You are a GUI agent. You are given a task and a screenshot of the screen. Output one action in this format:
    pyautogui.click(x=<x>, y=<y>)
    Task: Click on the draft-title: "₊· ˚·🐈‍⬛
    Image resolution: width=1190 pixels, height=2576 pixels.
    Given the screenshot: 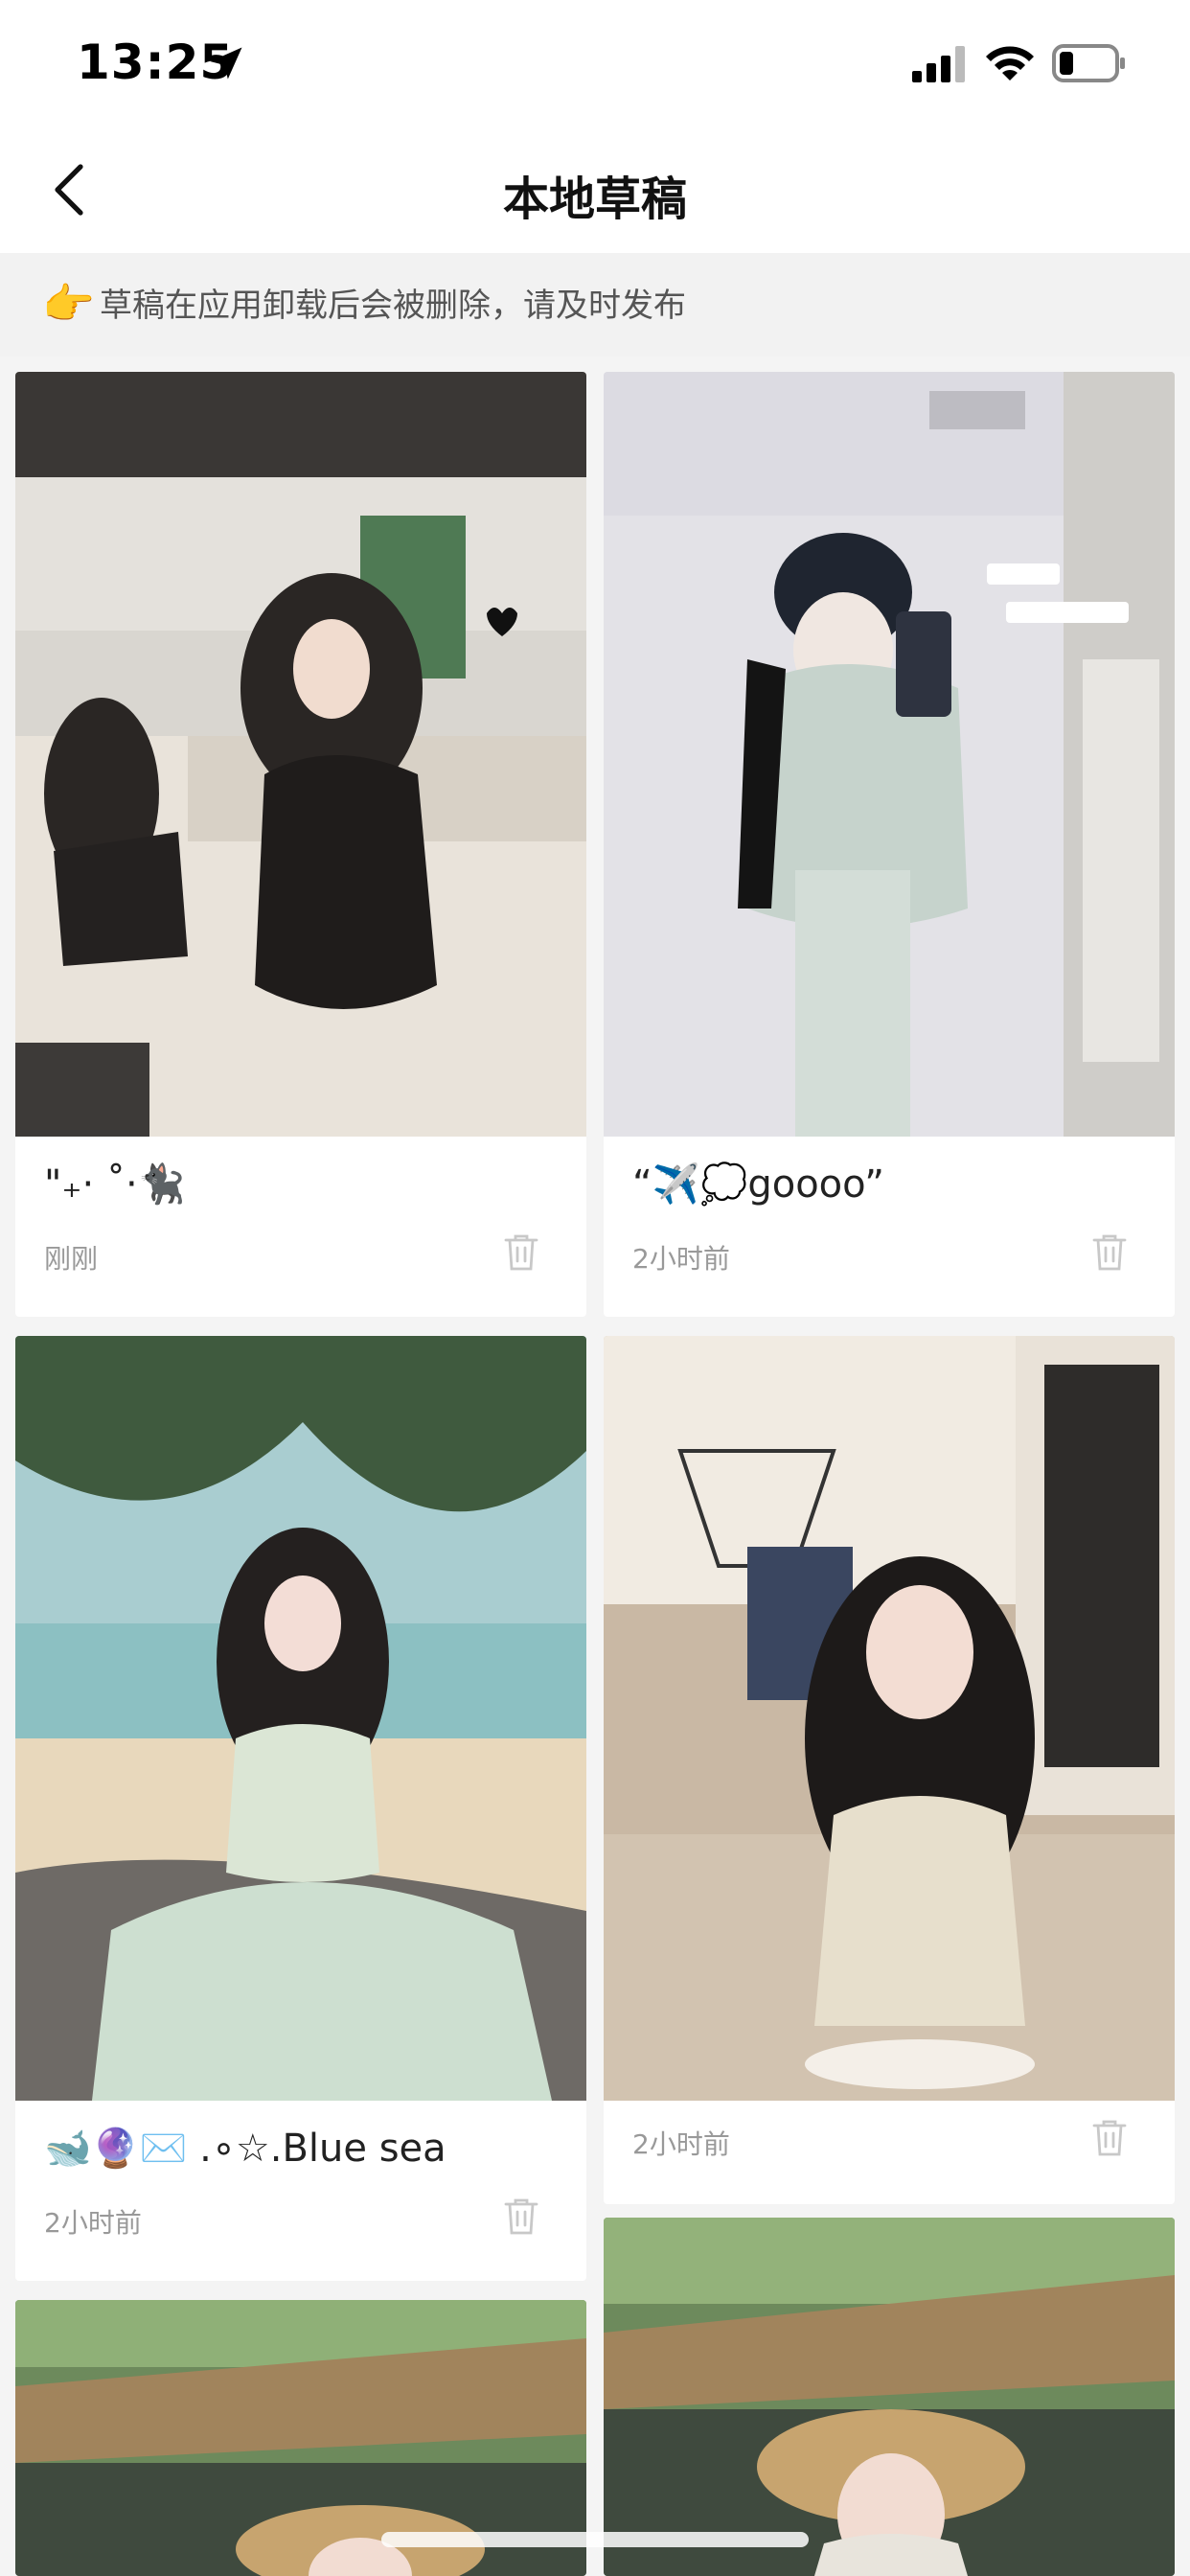 What is the action you would take?
    pyautogui.click(x=115, y=1184)
    